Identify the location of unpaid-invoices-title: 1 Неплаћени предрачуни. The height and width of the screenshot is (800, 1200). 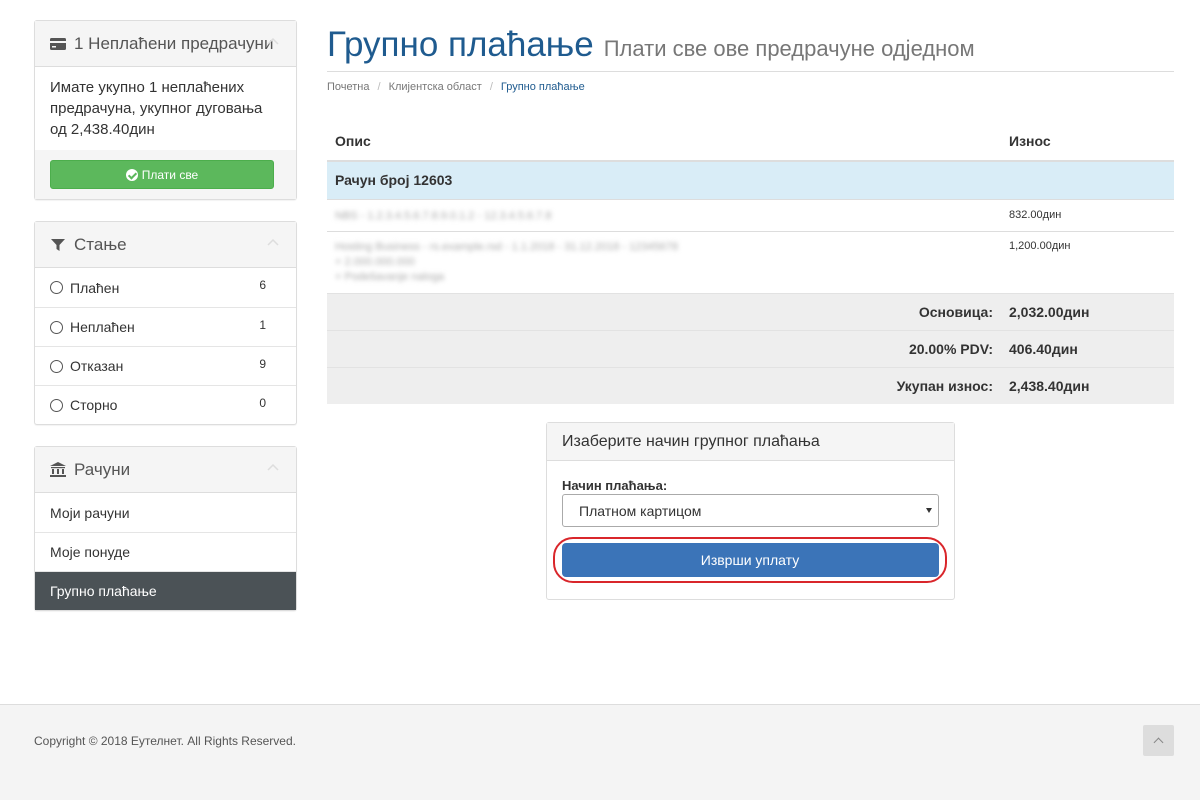
(174, 43).